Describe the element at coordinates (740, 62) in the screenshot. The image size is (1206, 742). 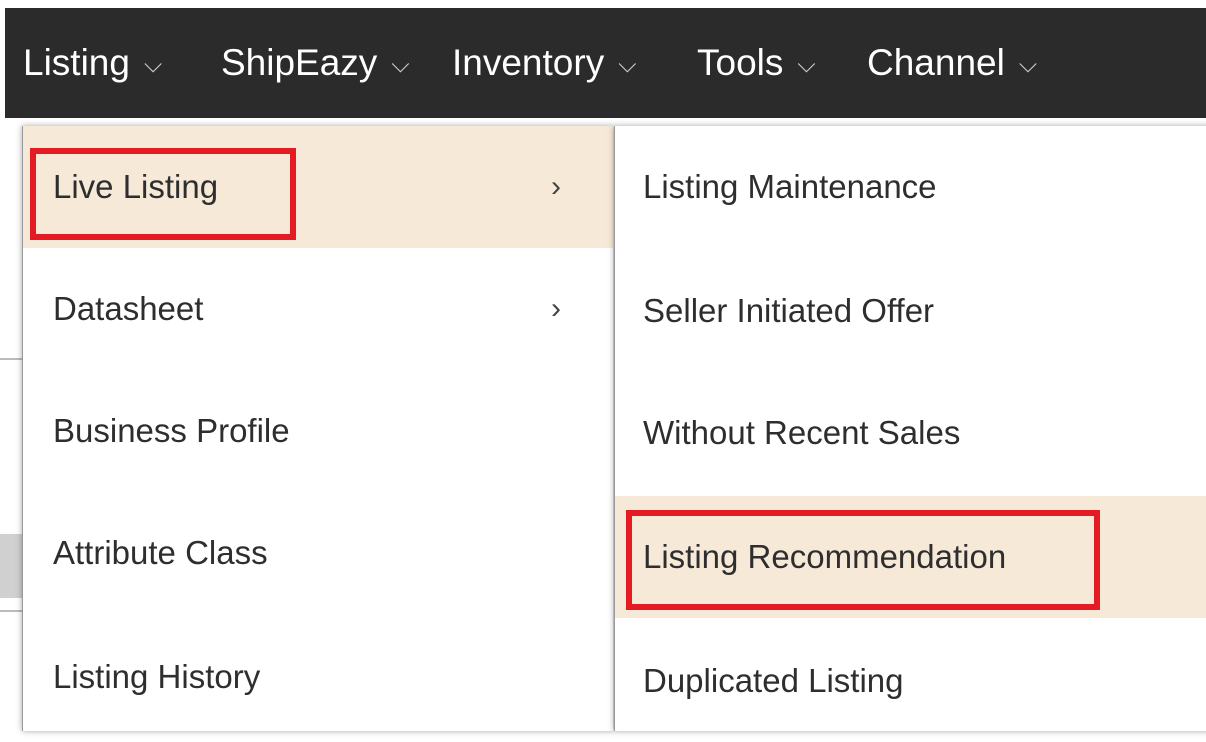
I see `nav-tools-label: Tools` at that location.